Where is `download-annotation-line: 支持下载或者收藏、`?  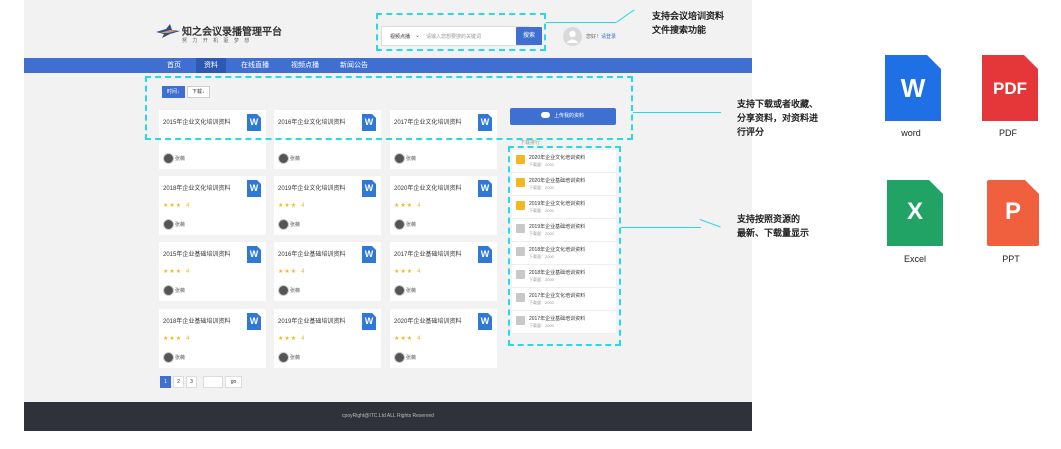
download-annotation-line: 支持下载或者收藏、 is located at coordinates (778, 104).